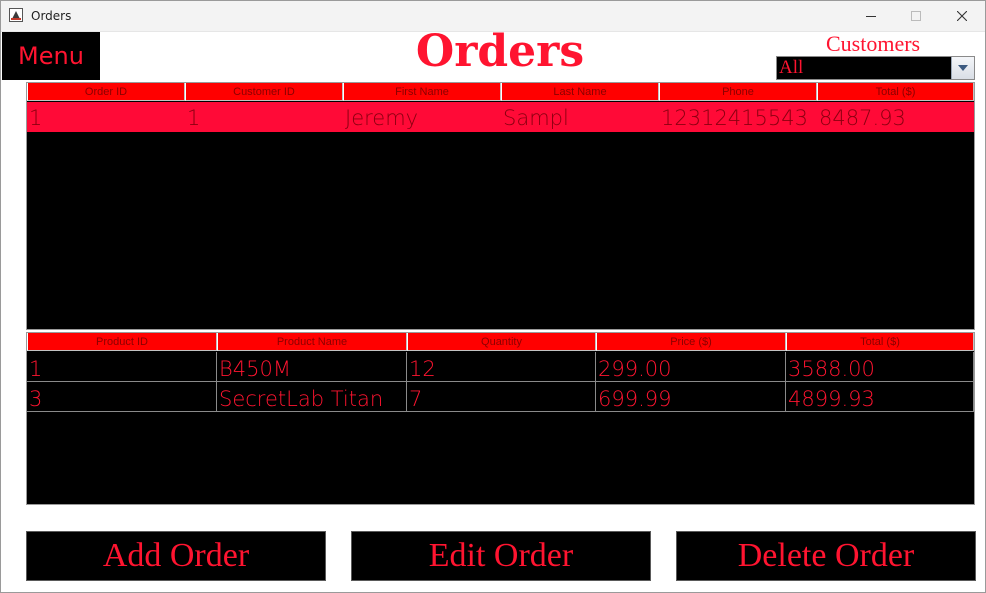  What do you see at coordinates (382, 118) in the screenshot?
I see `table-cell: Jeremy` at bounding box center [382, 118].